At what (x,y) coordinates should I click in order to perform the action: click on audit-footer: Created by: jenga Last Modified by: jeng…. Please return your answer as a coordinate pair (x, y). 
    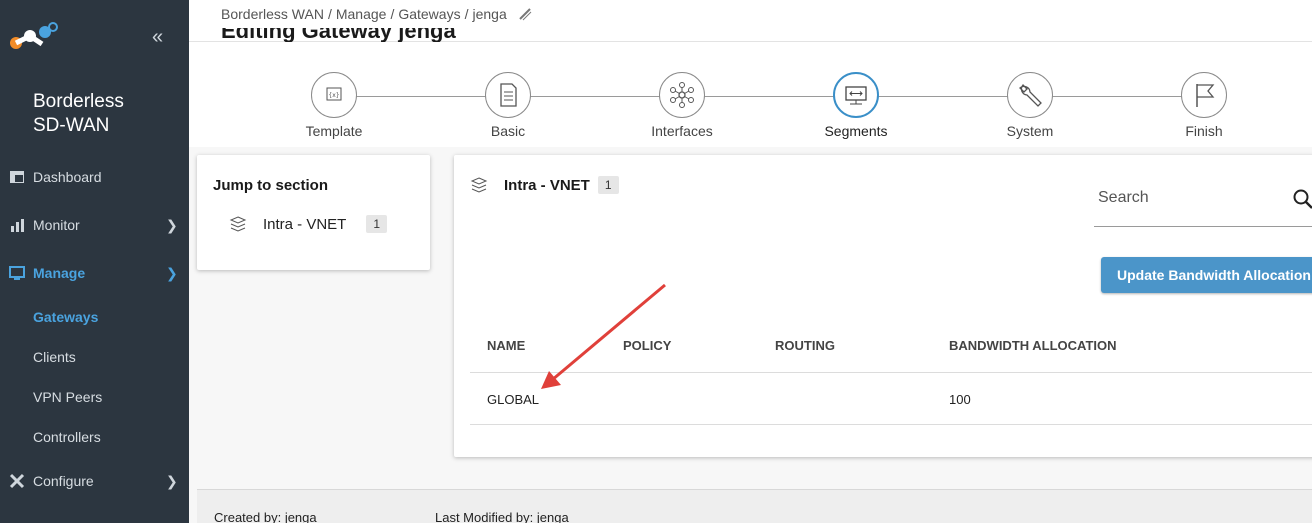
    Looking at the image, I should click on (754, 506).